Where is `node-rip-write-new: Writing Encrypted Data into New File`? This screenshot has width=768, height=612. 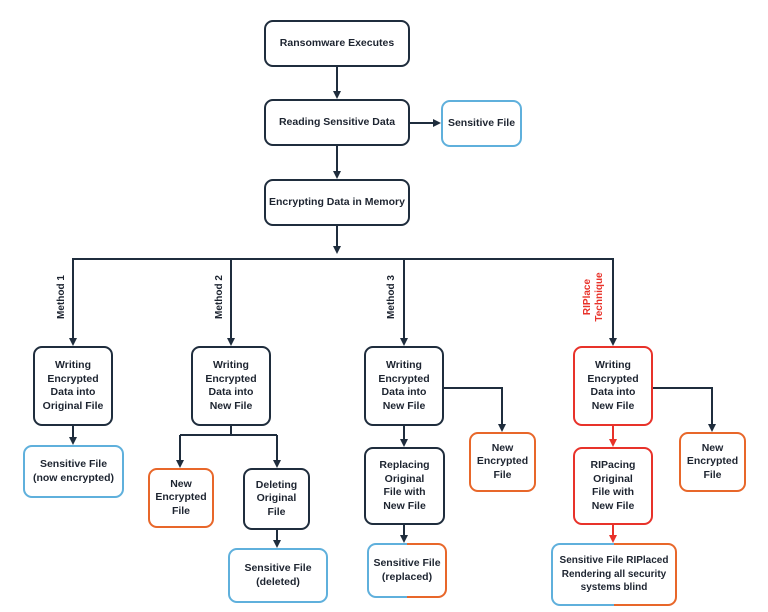 node-rip-write-new: Writing Encrypted Data into New File is located at coordinates (613, 386).